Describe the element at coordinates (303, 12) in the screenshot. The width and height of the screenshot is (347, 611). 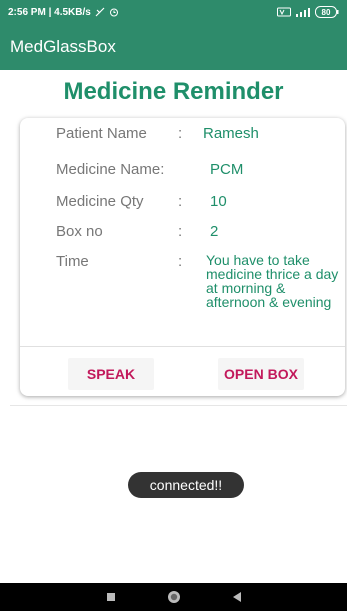
I see `cellular-signal-icon` at that location.